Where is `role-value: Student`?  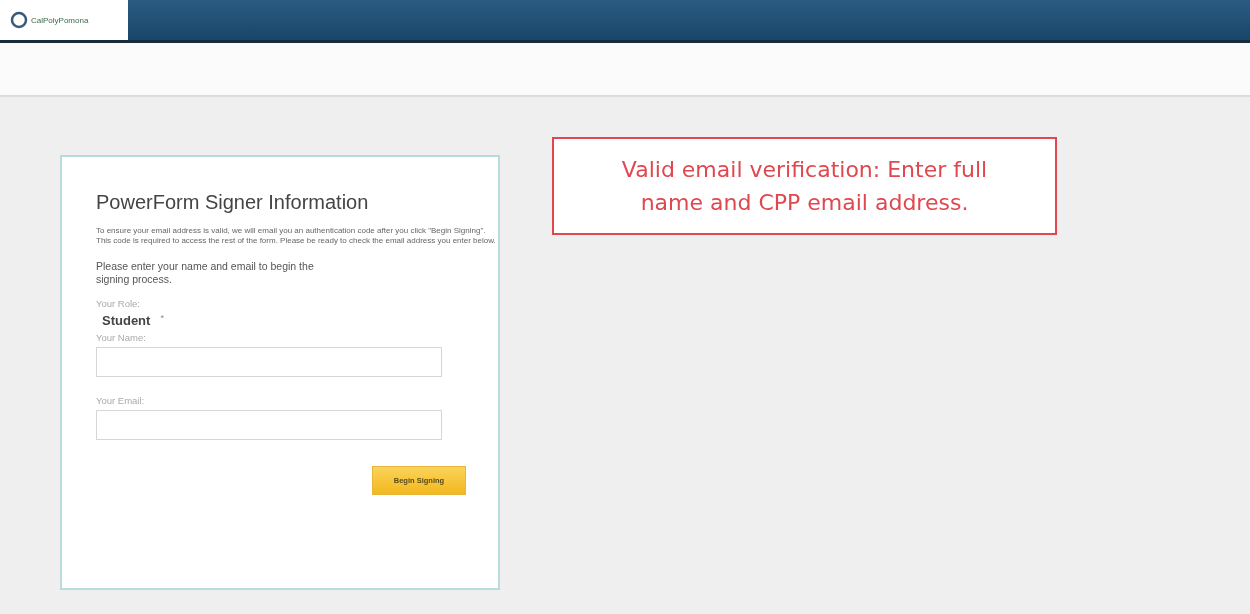
role-value: Student is located at coordinates (126, 320).